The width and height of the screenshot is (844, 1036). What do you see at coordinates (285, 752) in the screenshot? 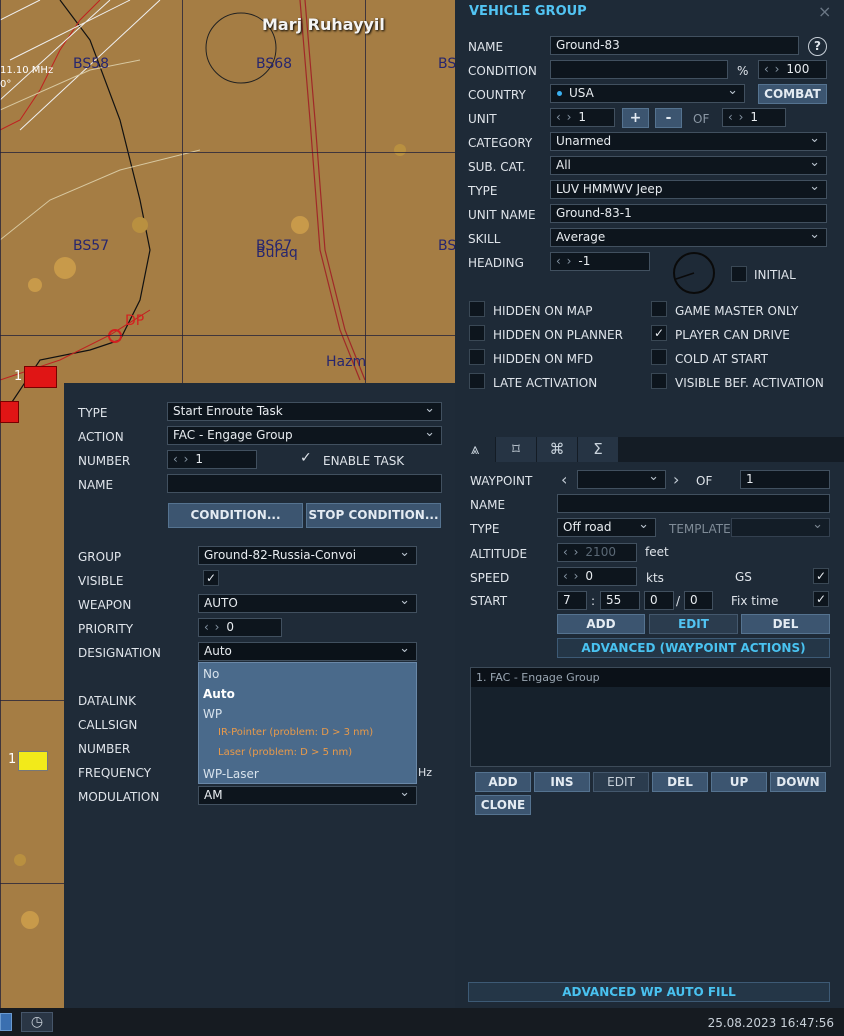
I see `option-laser: Laser (problem: D > 5 nm)` at bounding box center [285, 752].